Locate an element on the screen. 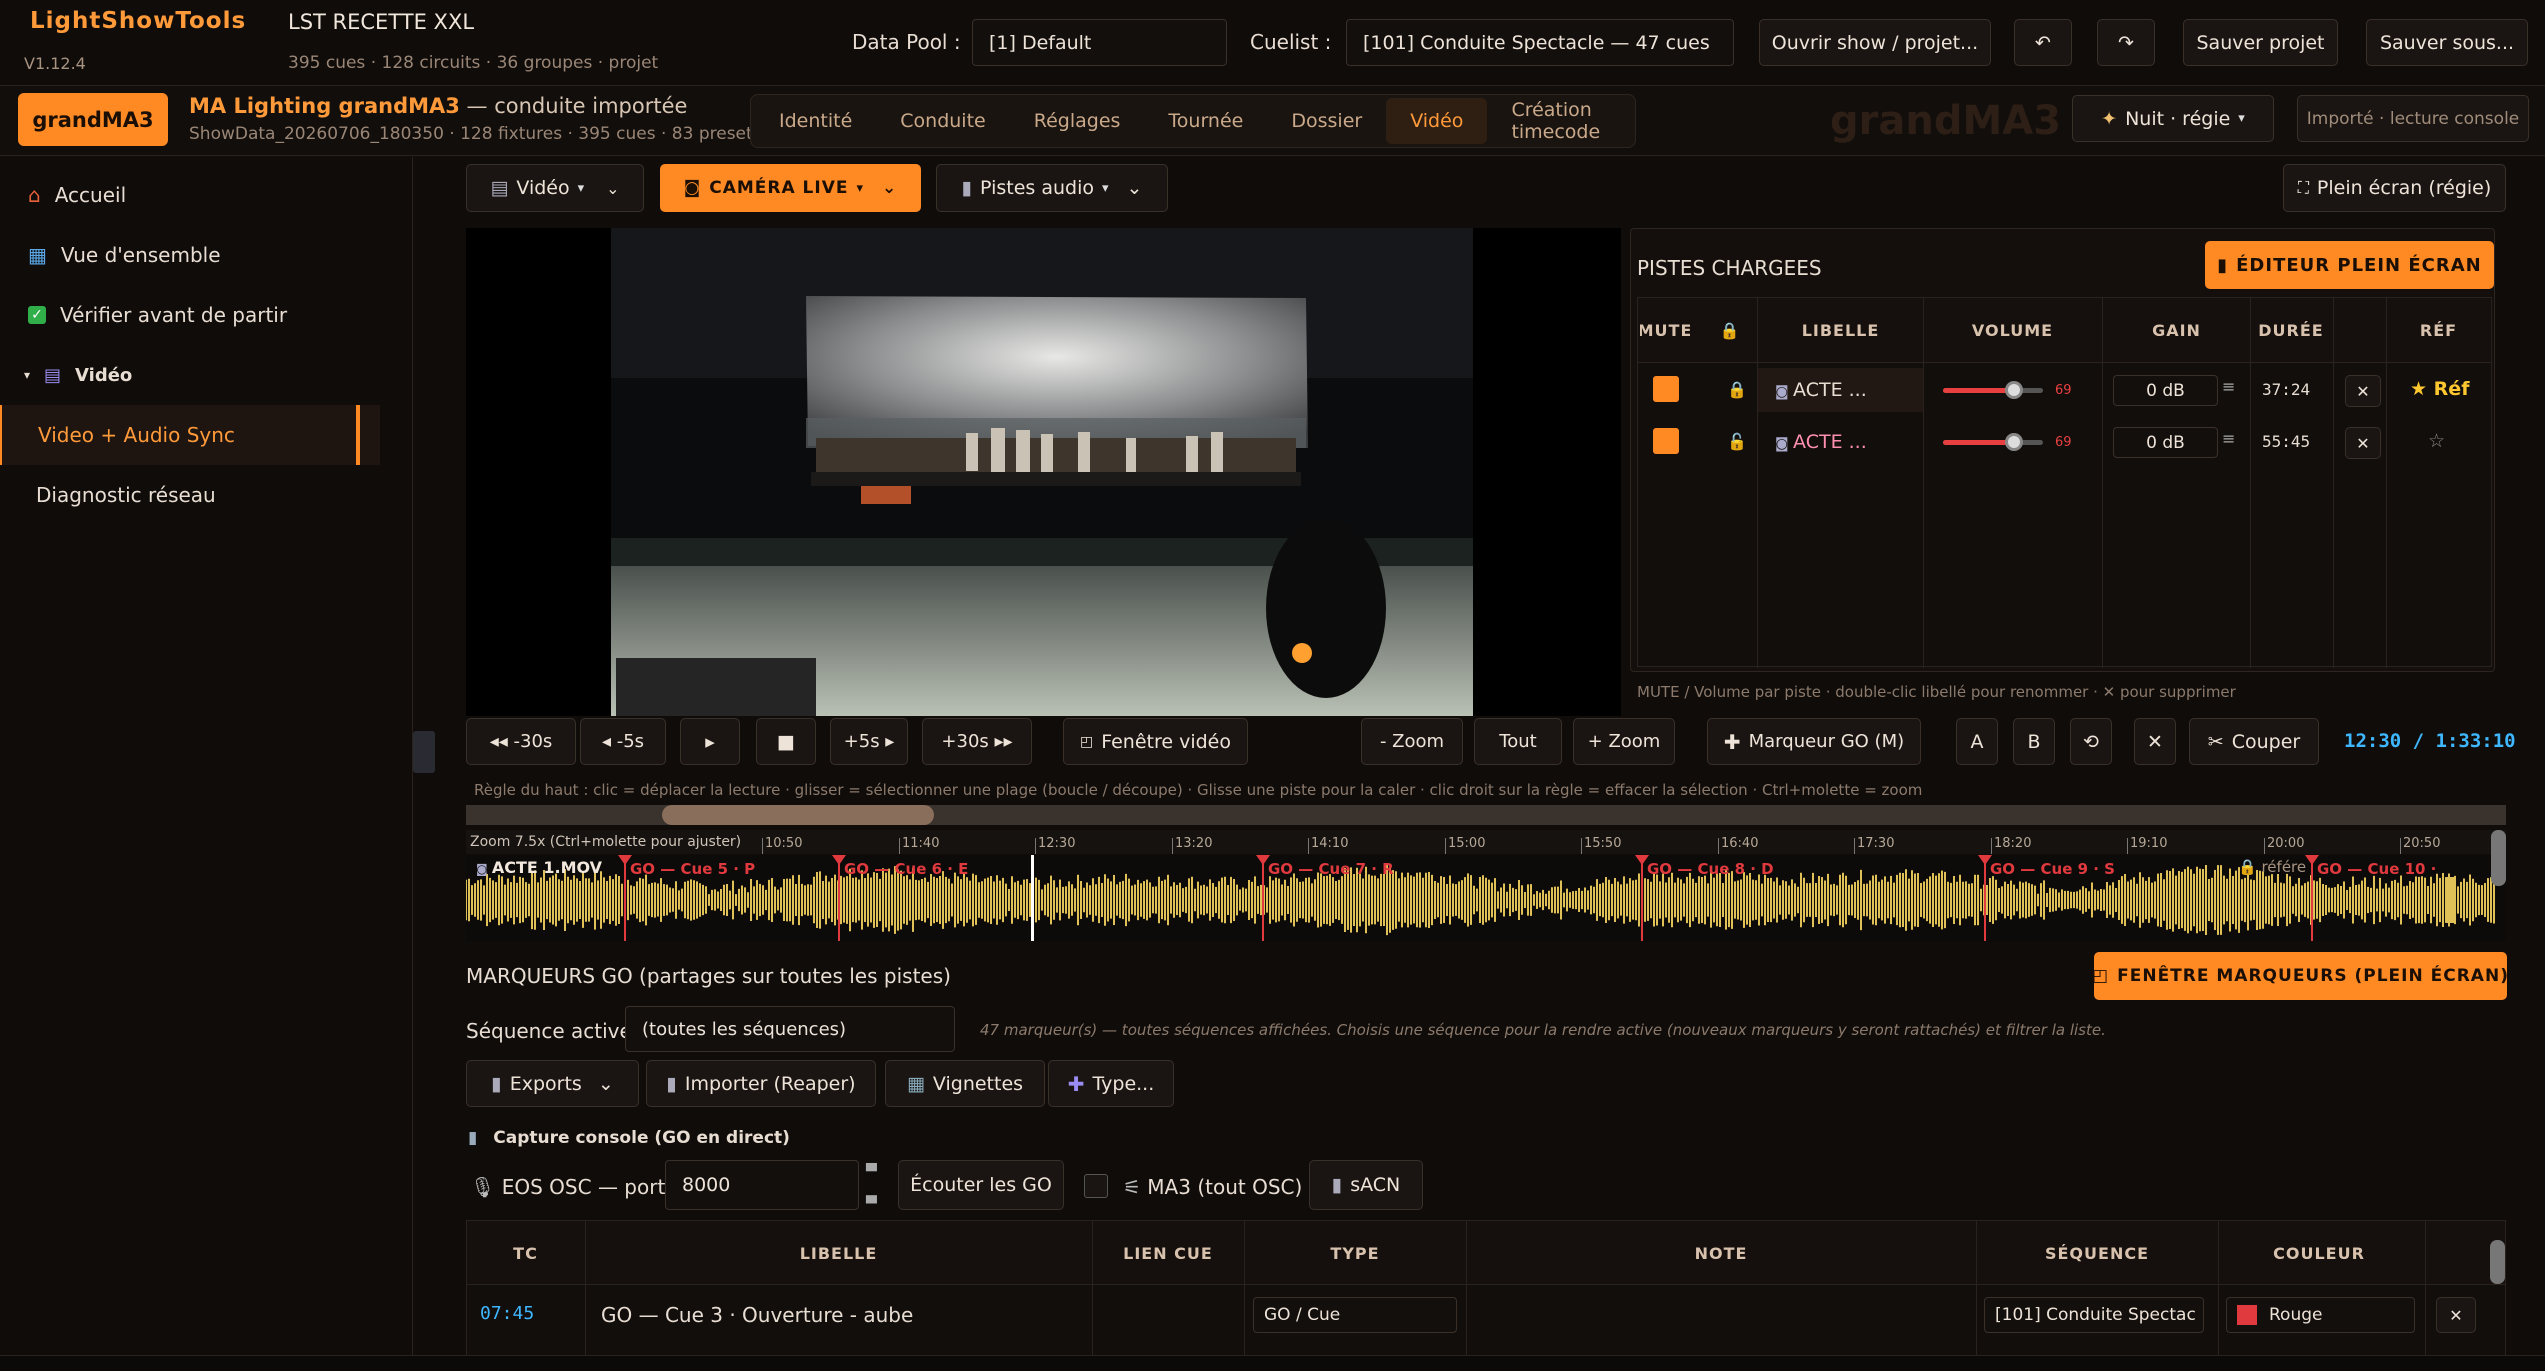 The image size is (2545, 1371). sacn-button: ▮ sACN is located at coordinates (1366, 1185).